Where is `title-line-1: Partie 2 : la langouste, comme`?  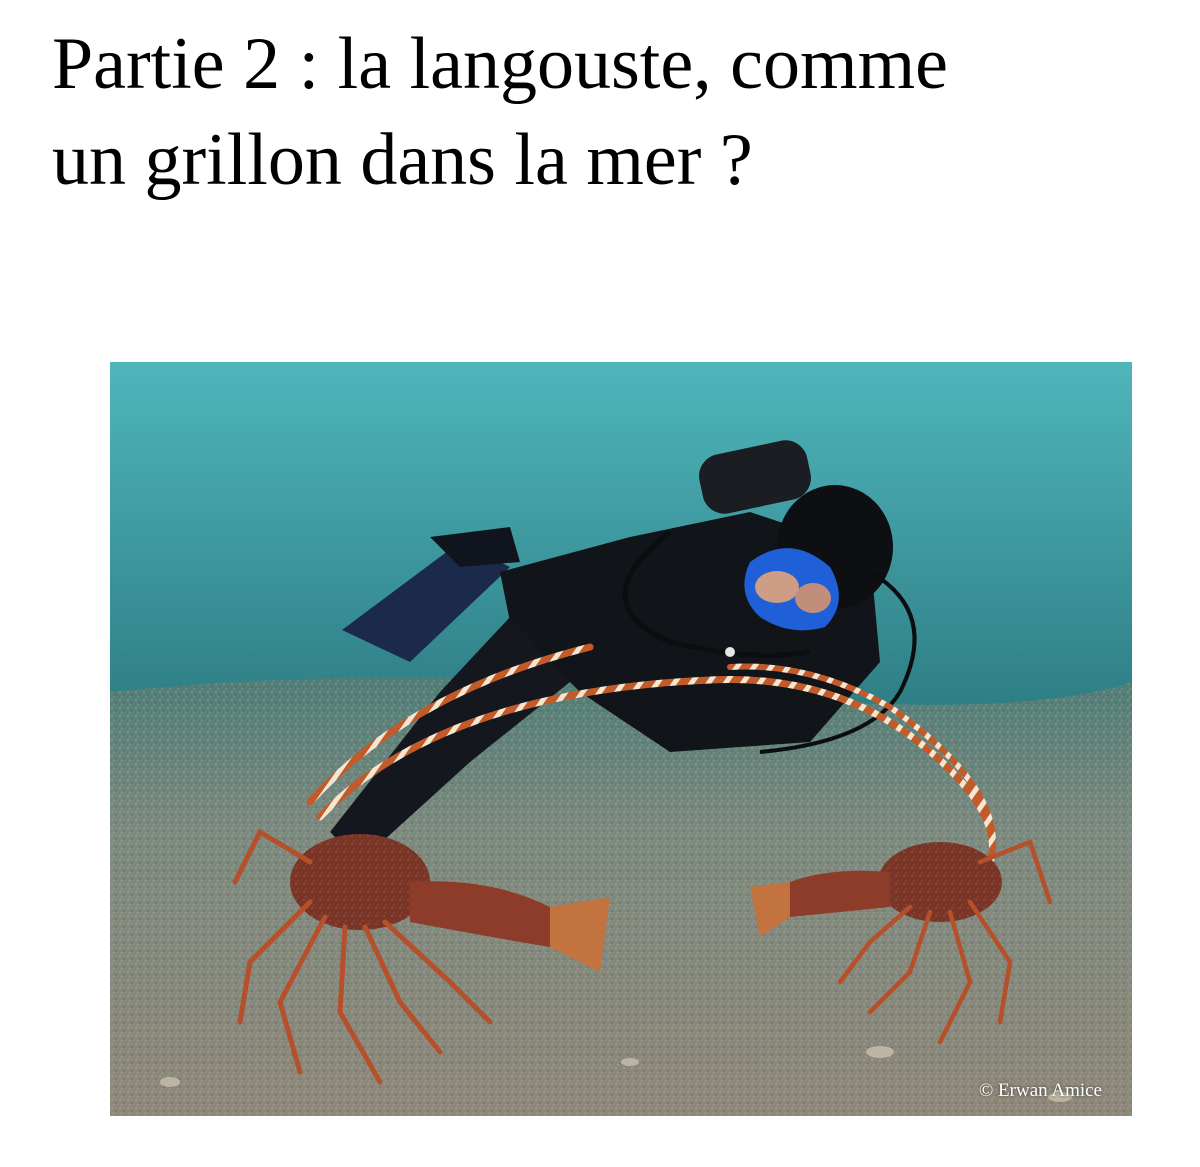
title-line-1: Partie 2 : la langouste, comme is located at coordinates (500, 64).